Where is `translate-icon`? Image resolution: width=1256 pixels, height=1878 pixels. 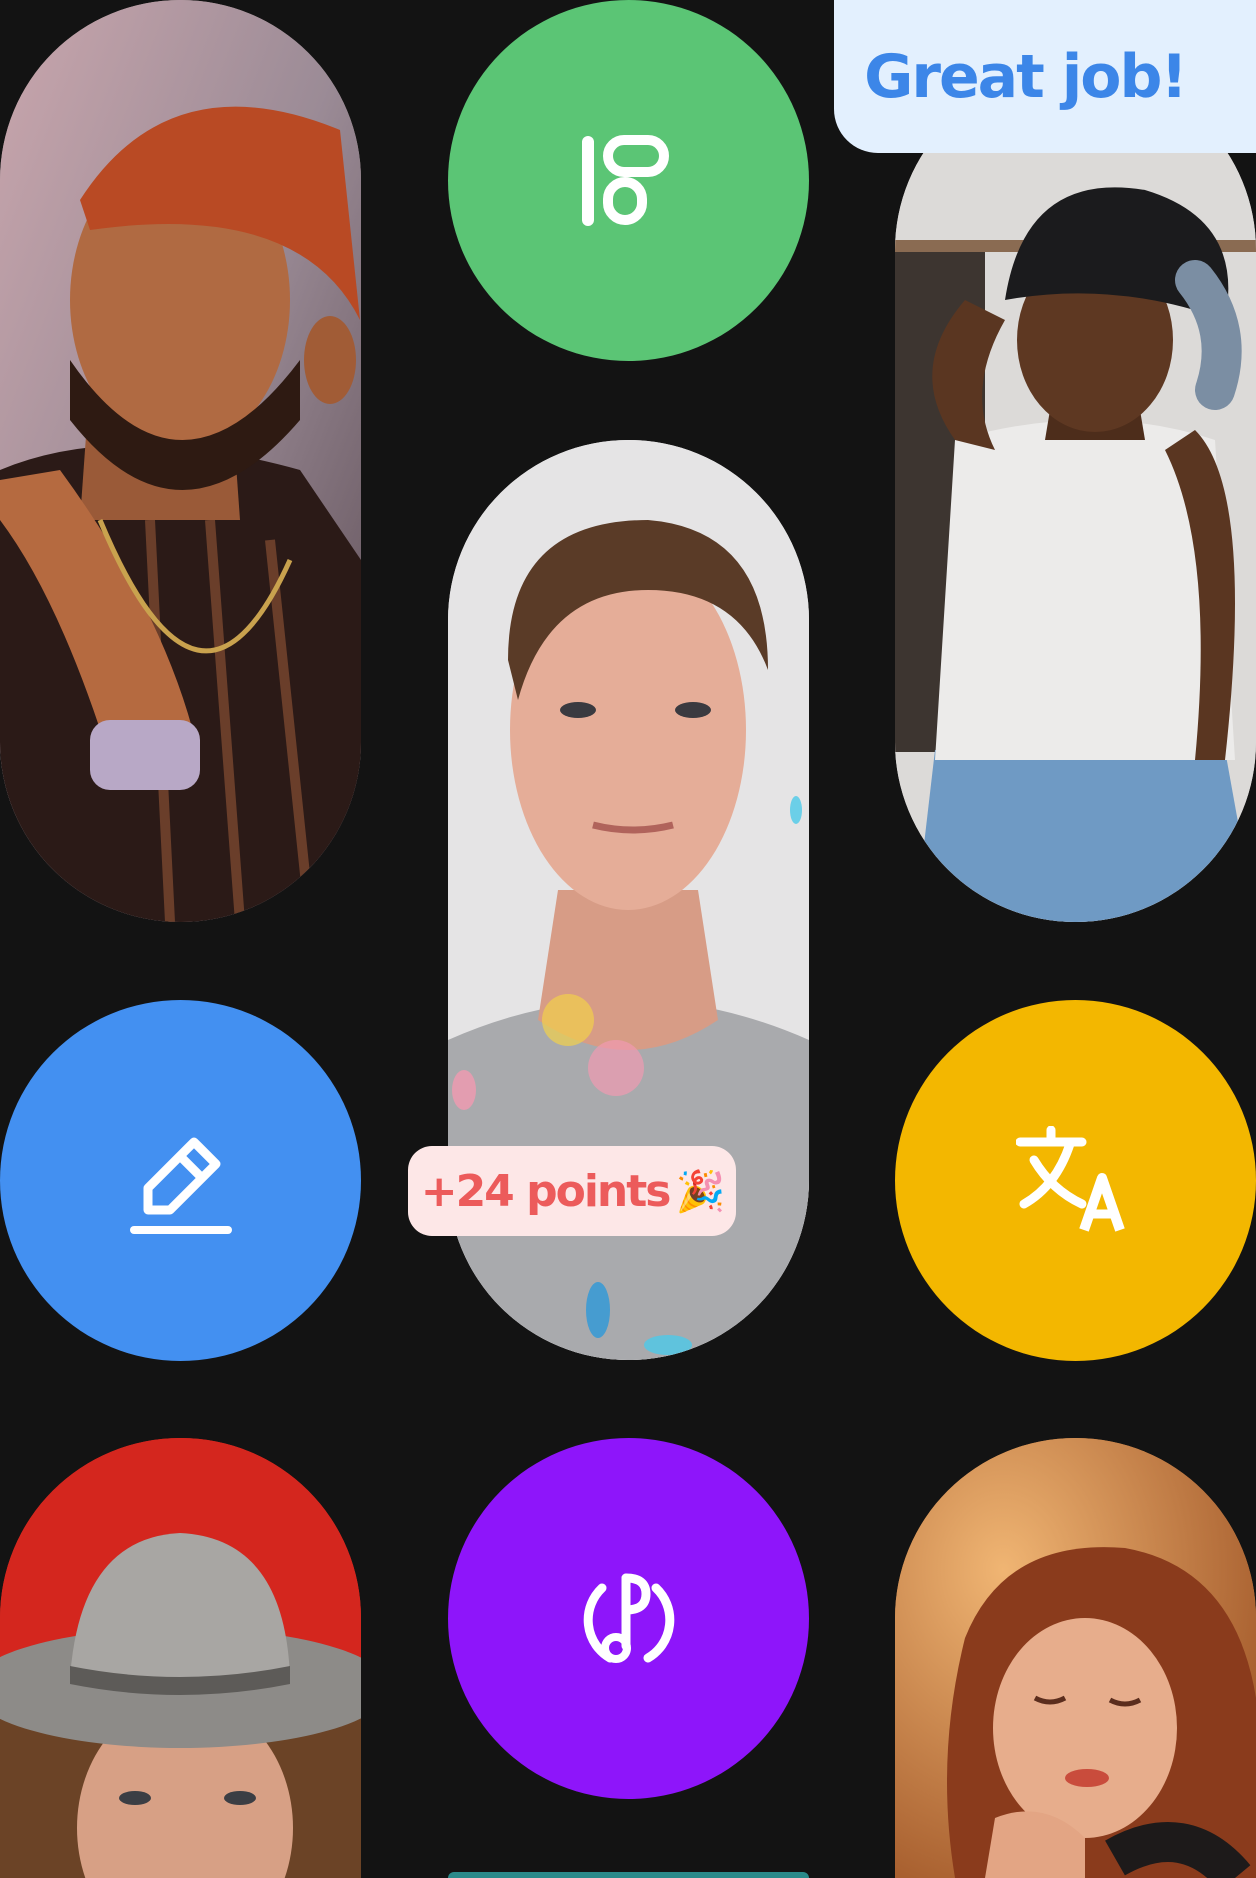
translate-icon is located at coordinates (1075, 1180).